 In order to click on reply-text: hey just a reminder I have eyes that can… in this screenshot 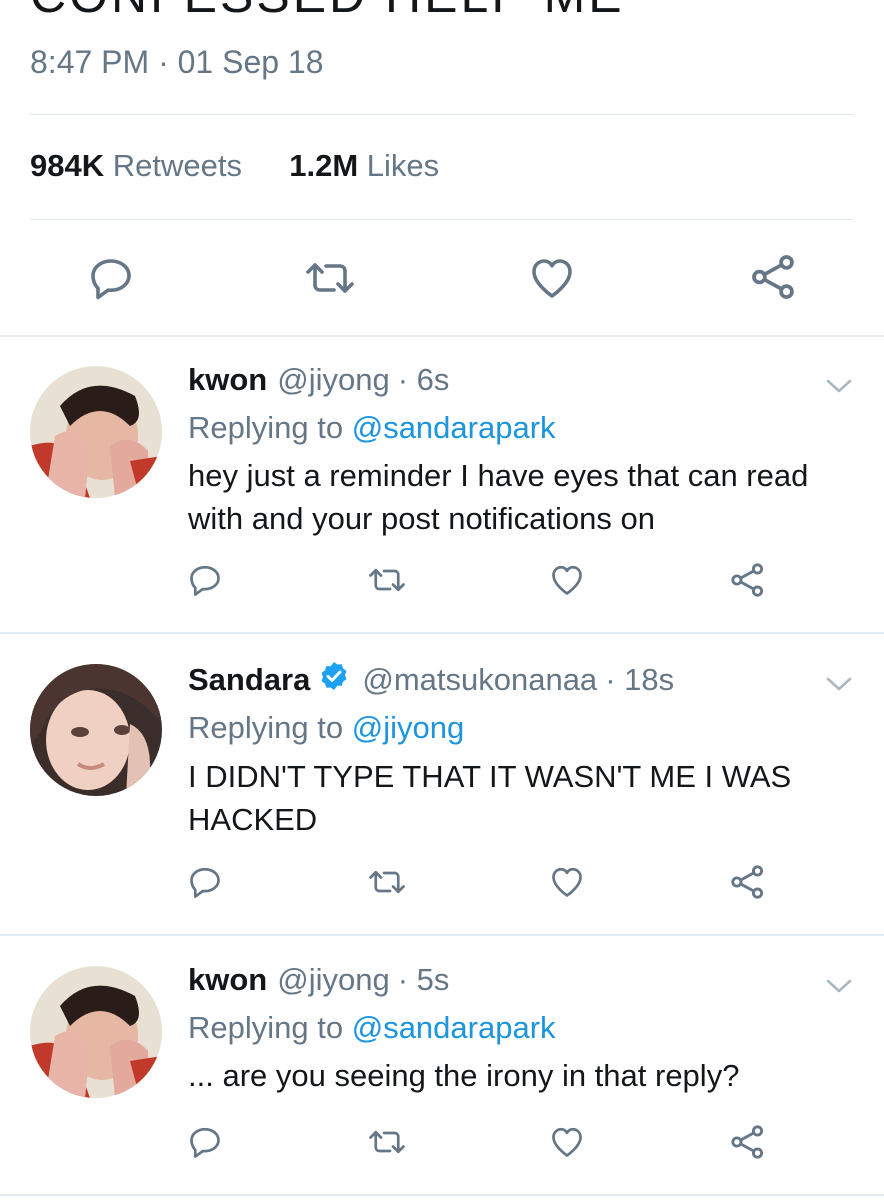, I will do `click(498, 497)`.